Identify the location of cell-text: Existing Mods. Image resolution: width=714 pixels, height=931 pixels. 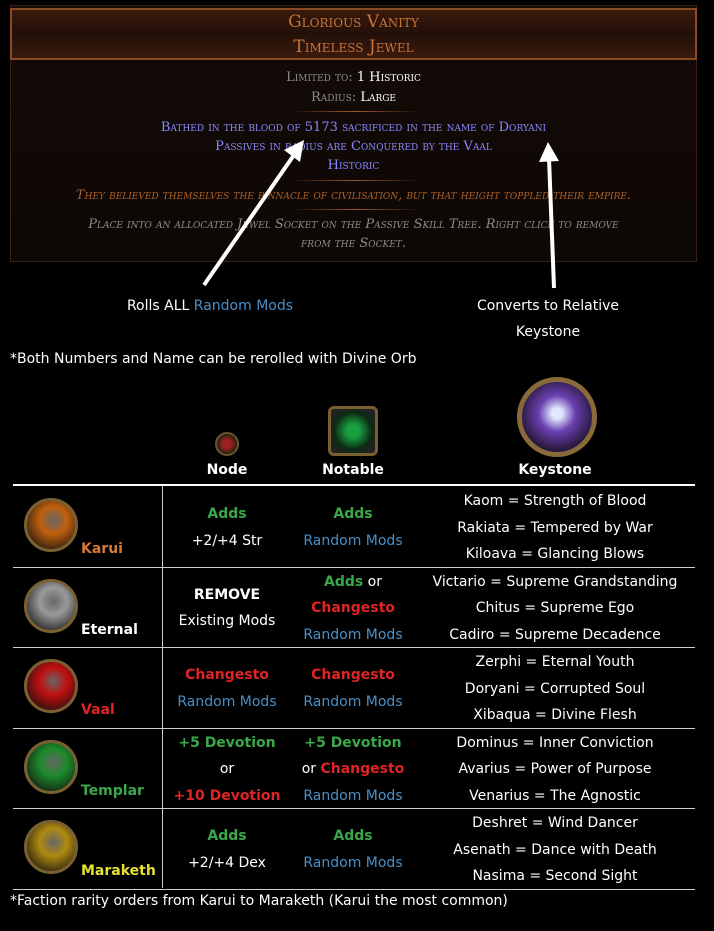
(227, 621).